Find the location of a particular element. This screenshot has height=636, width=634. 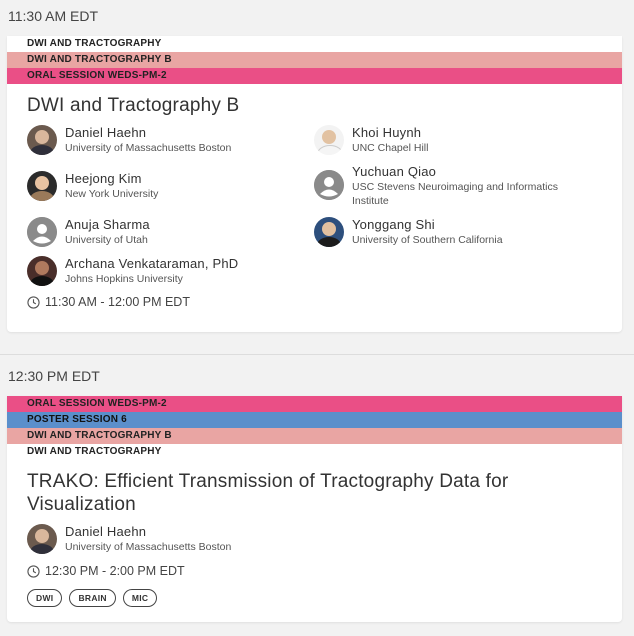

speaker-affiliation: University of Utah is located at coordinates (106, 240).